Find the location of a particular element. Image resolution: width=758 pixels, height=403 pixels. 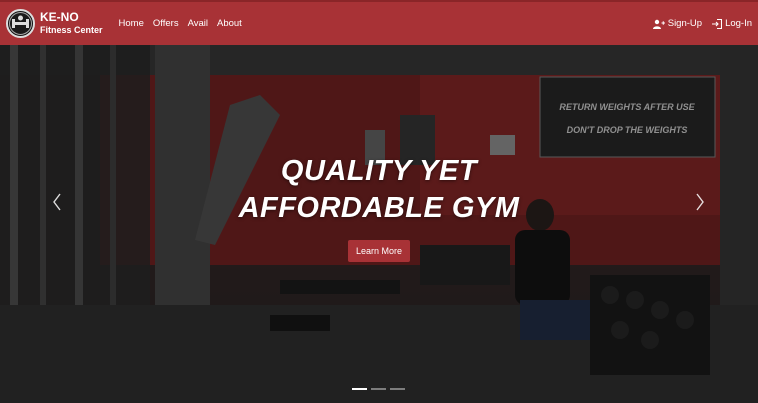

carousel-indicators is located at coordinates (380, 389).